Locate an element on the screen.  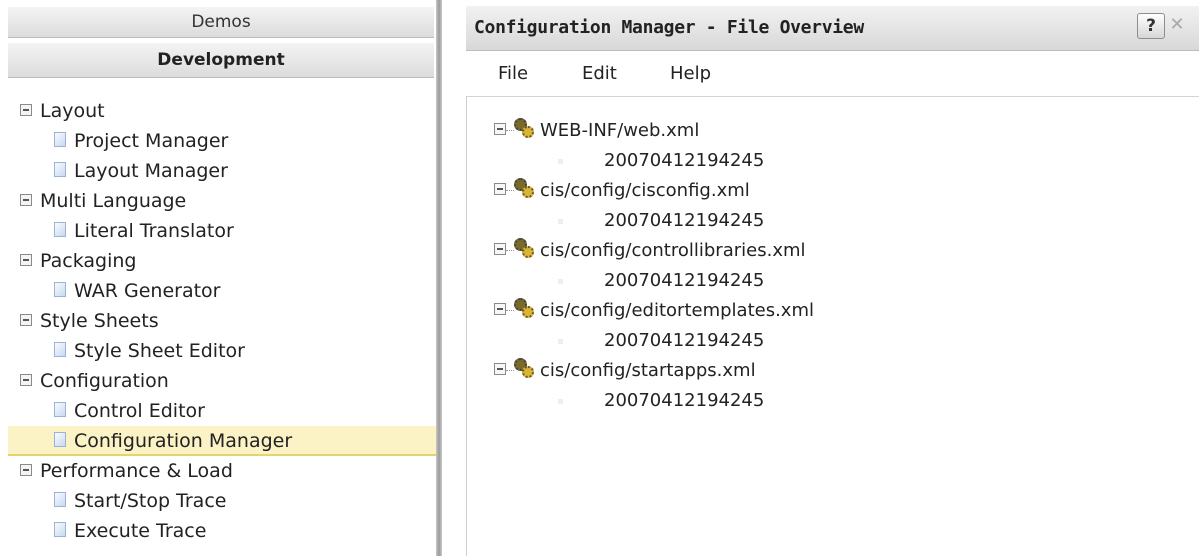
file-node: WEB-INF/web.xml is located at coordinates (654, 131).